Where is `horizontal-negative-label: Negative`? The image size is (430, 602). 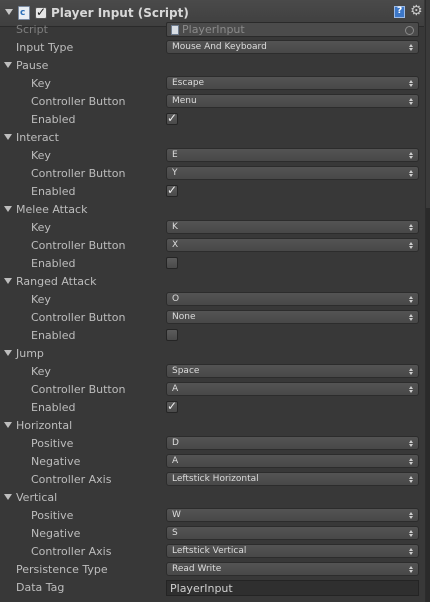
horizontal-negative-label: Negative is located at coordinates (56, 461).